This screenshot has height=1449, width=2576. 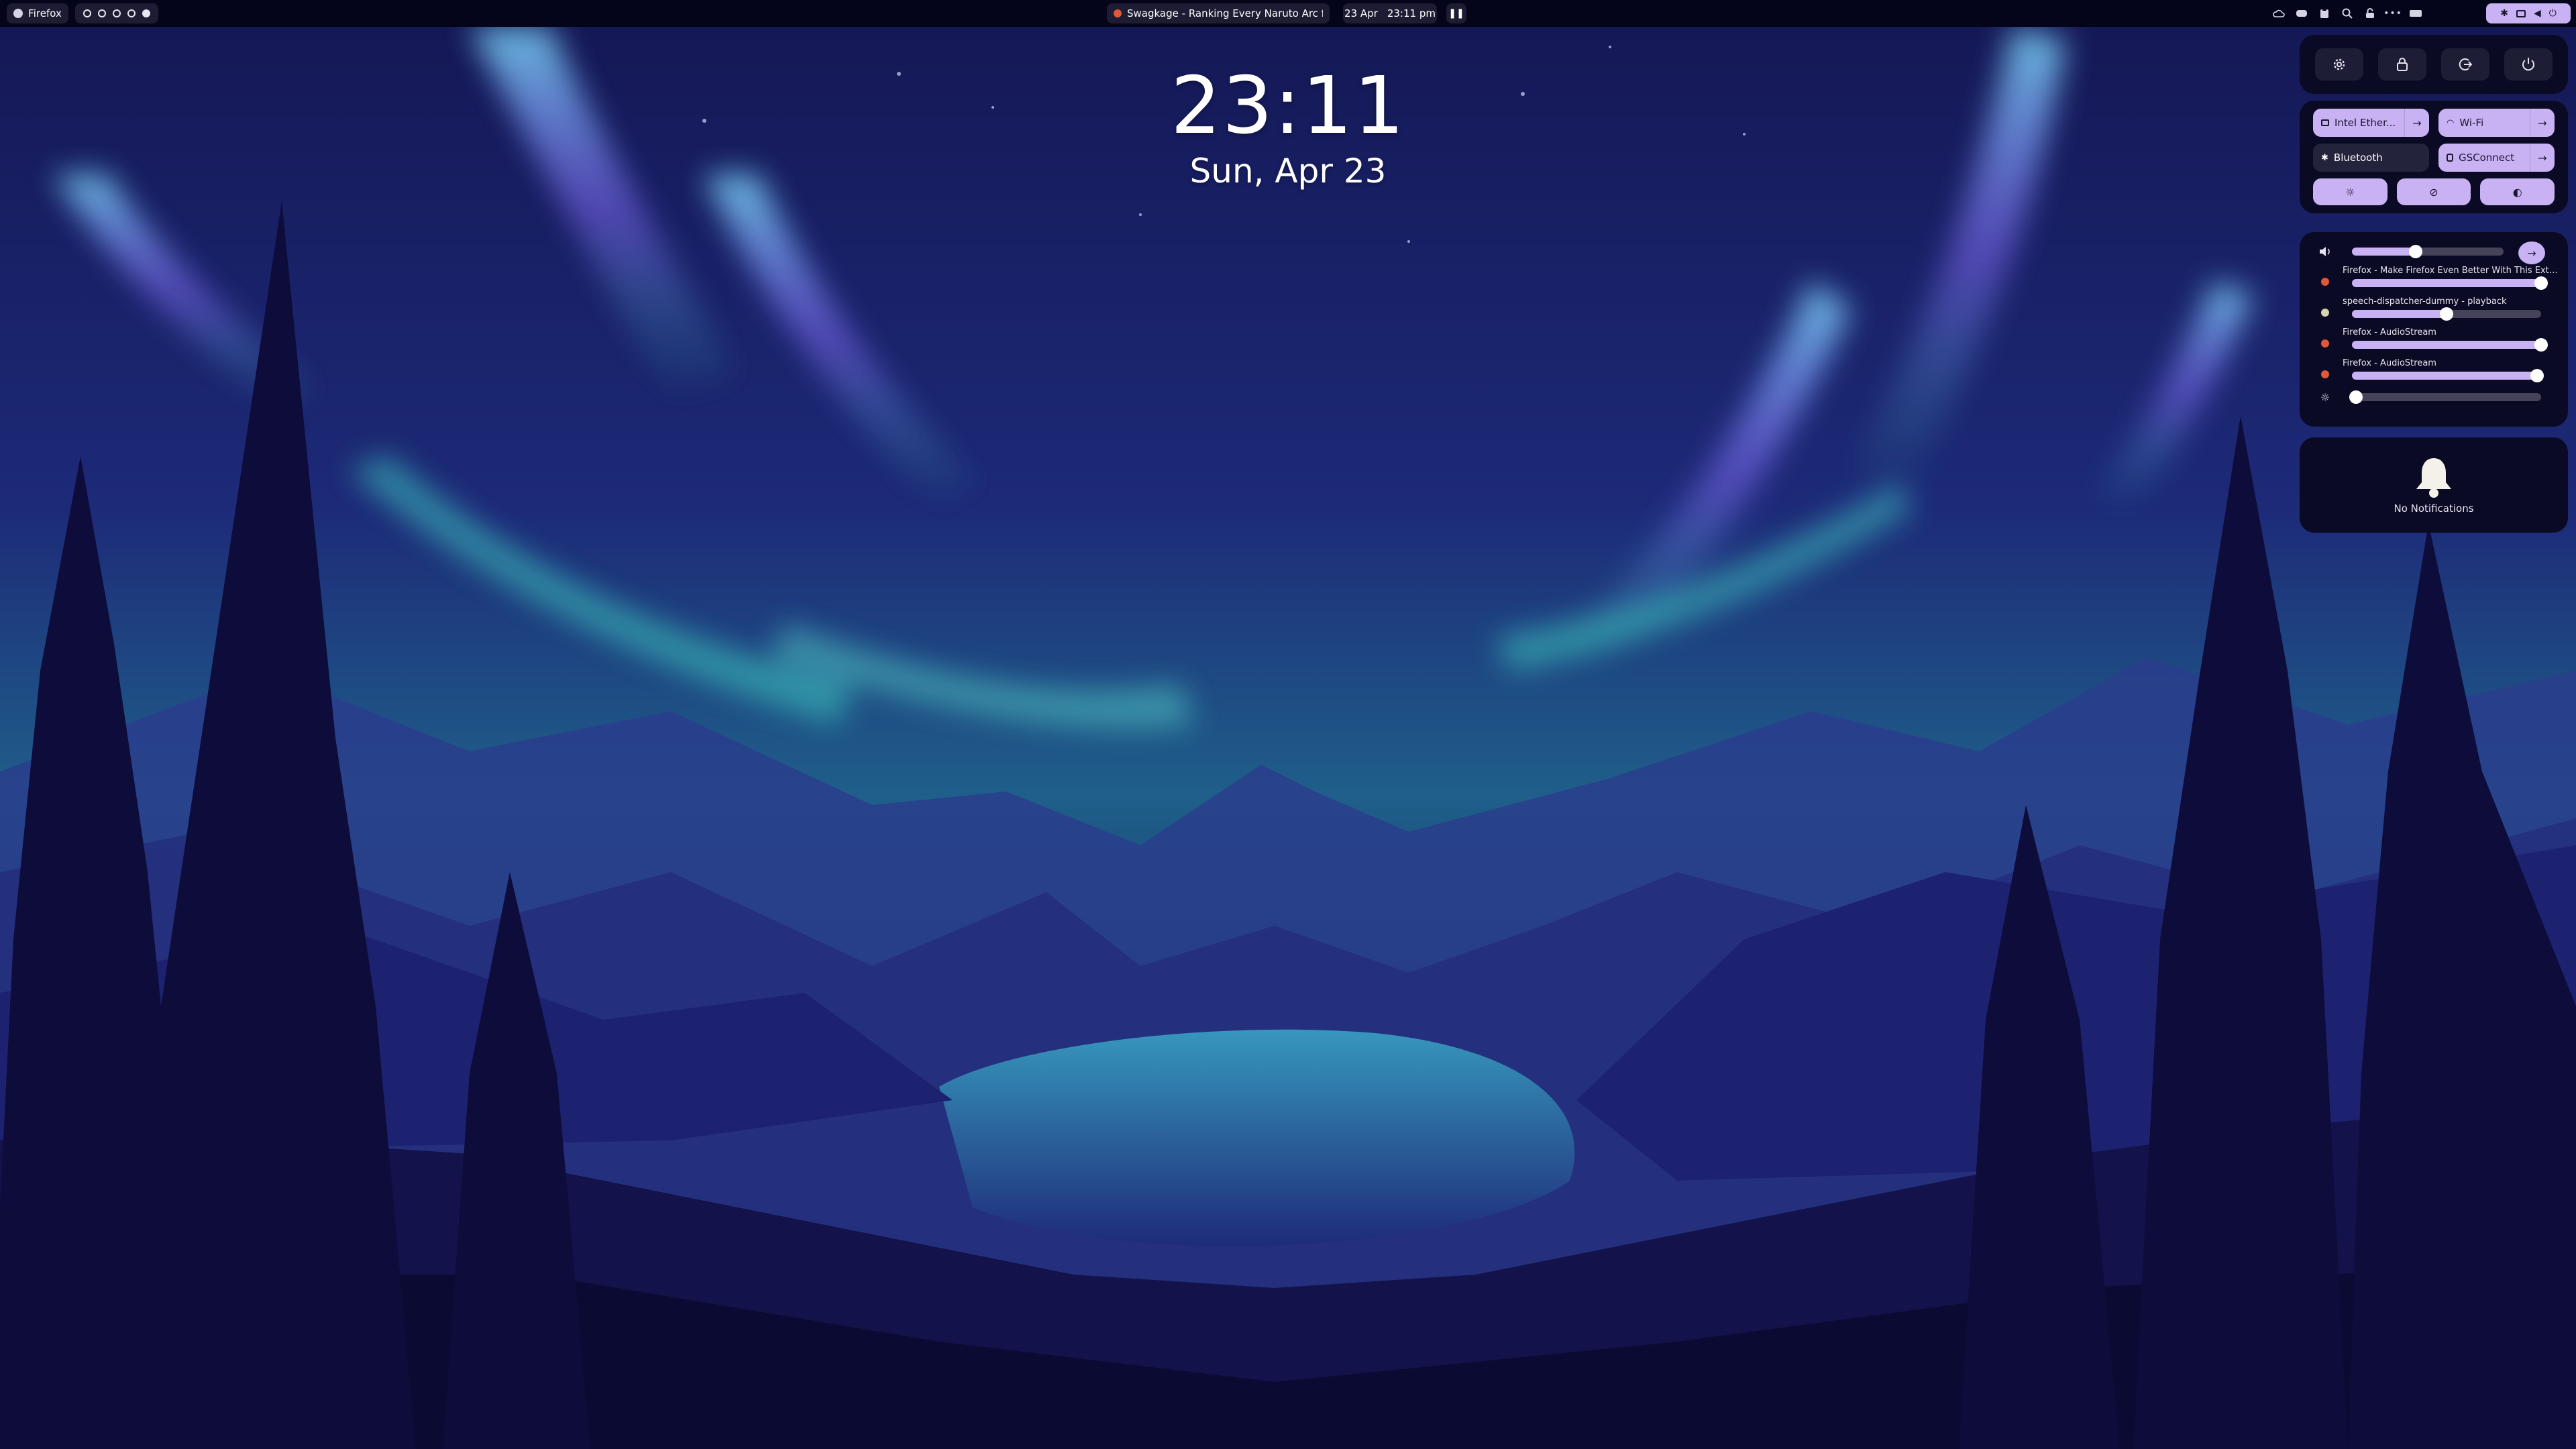 What do you see at coordinates (1411, 13) in the screenshot?
I see `time-short: 23:11 pm` at bounding box center [1411, 13].